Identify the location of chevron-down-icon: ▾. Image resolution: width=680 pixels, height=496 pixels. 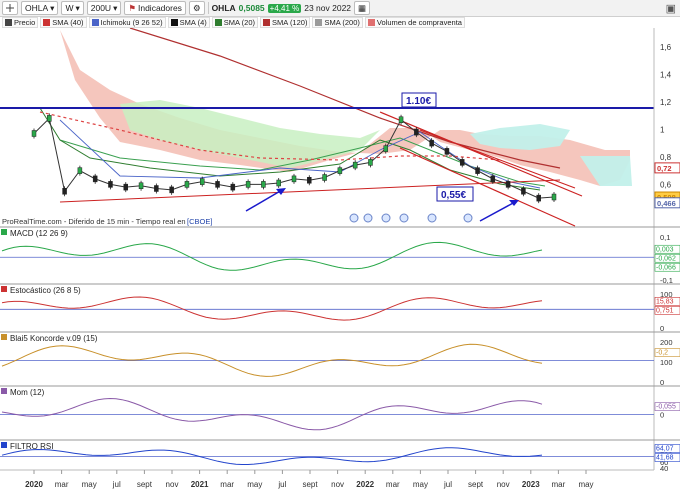
(77, 8).